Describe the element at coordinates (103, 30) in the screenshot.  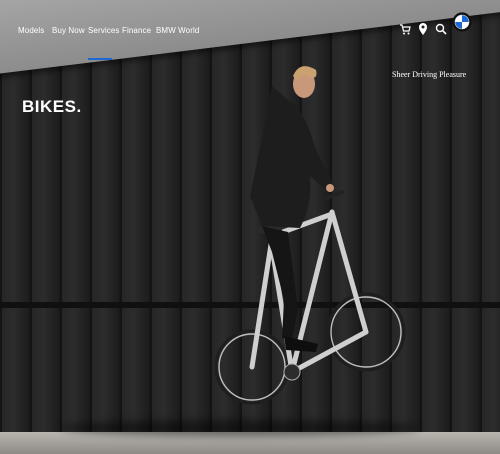
I see `nav-item-services: Services` at that location.